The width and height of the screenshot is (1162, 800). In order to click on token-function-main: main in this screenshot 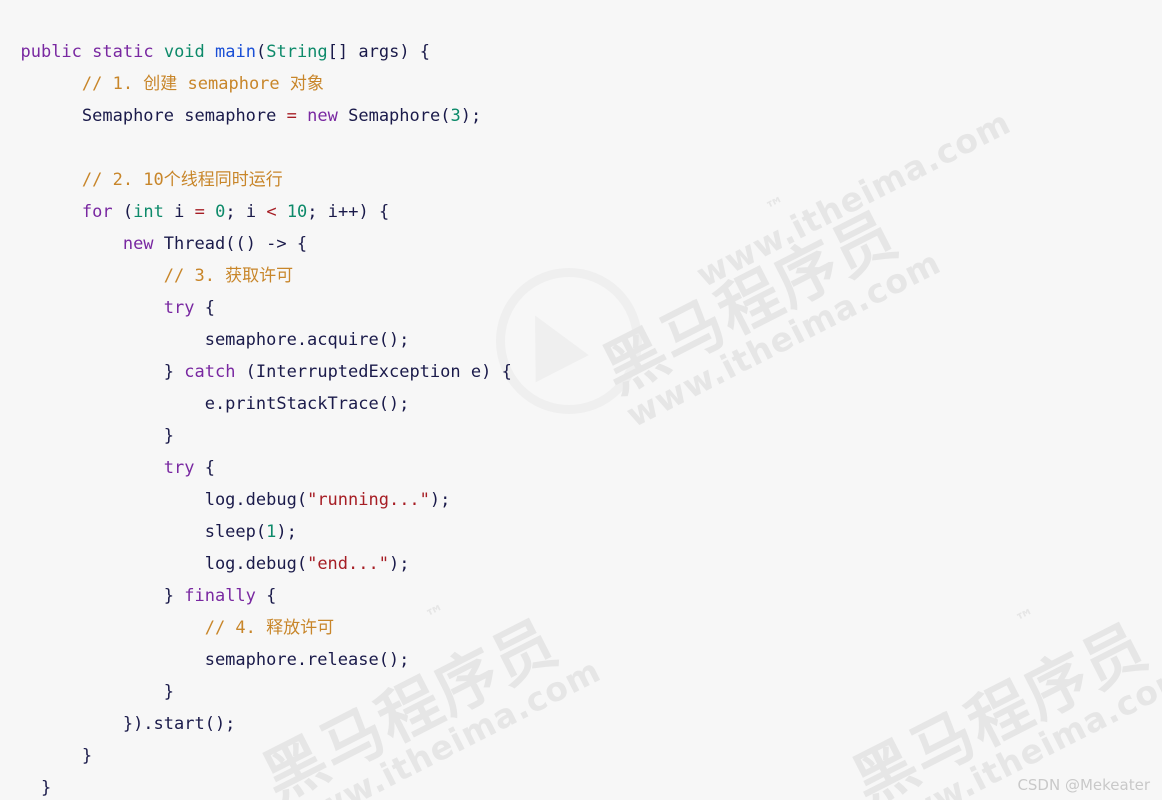, I will do `click(235, 52)`.